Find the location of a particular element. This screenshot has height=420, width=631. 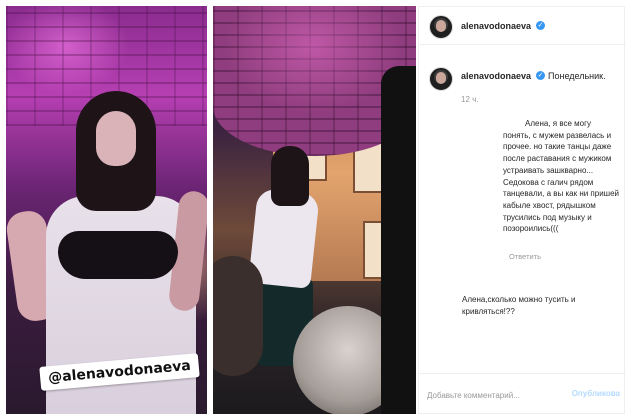

reply-button: Ответить is located at coordinates (525, 256).